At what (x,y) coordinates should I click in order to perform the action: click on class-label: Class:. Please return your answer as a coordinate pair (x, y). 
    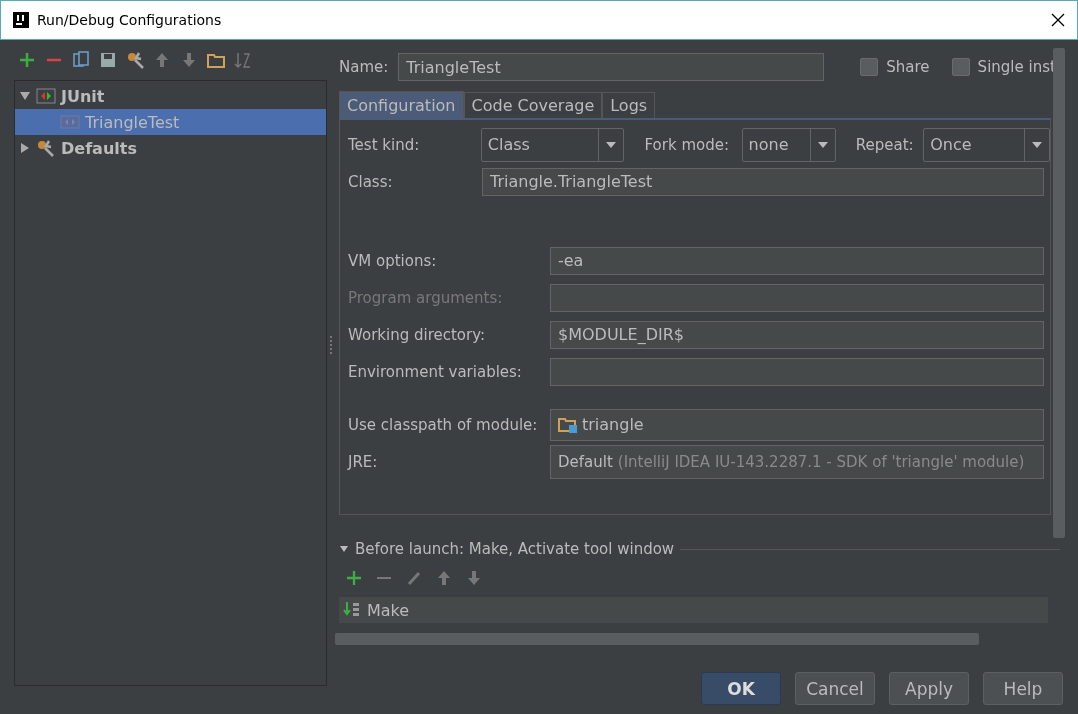
    Looking at the image, I should click on (371, 181).